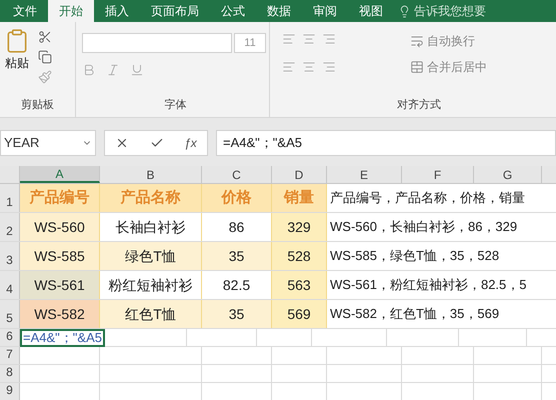 The image size is (556, 400). What do you see at coordinates (48, 143) in the screenshot?
I see `name-box: YEAR` at bounding box center [48, 143].